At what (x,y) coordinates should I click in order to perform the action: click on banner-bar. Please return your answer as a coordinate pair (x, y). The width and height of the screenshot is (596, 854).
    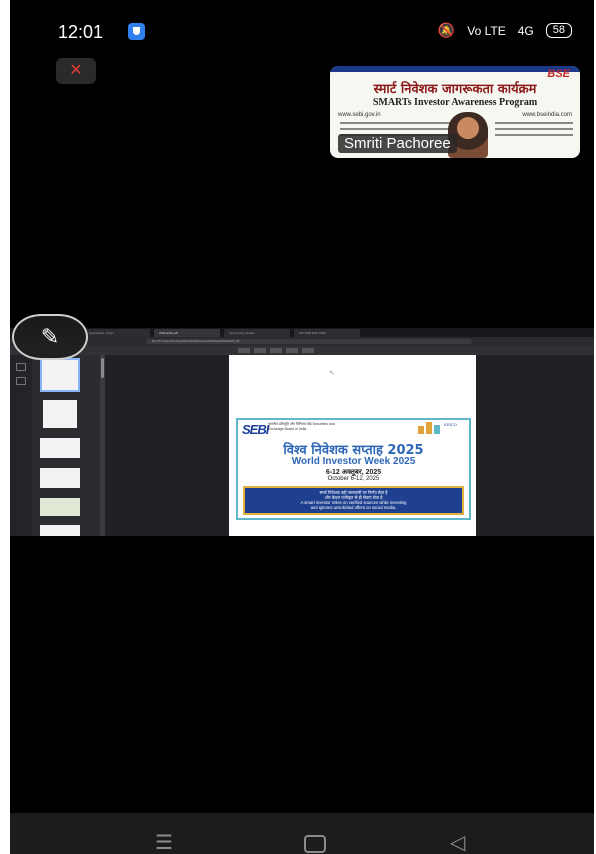
    Looking at the image, I should click on (455, 69).